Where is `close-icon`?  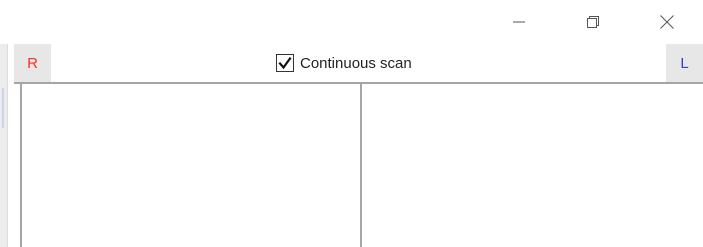 close-icon is located at coordinates (667, 22).